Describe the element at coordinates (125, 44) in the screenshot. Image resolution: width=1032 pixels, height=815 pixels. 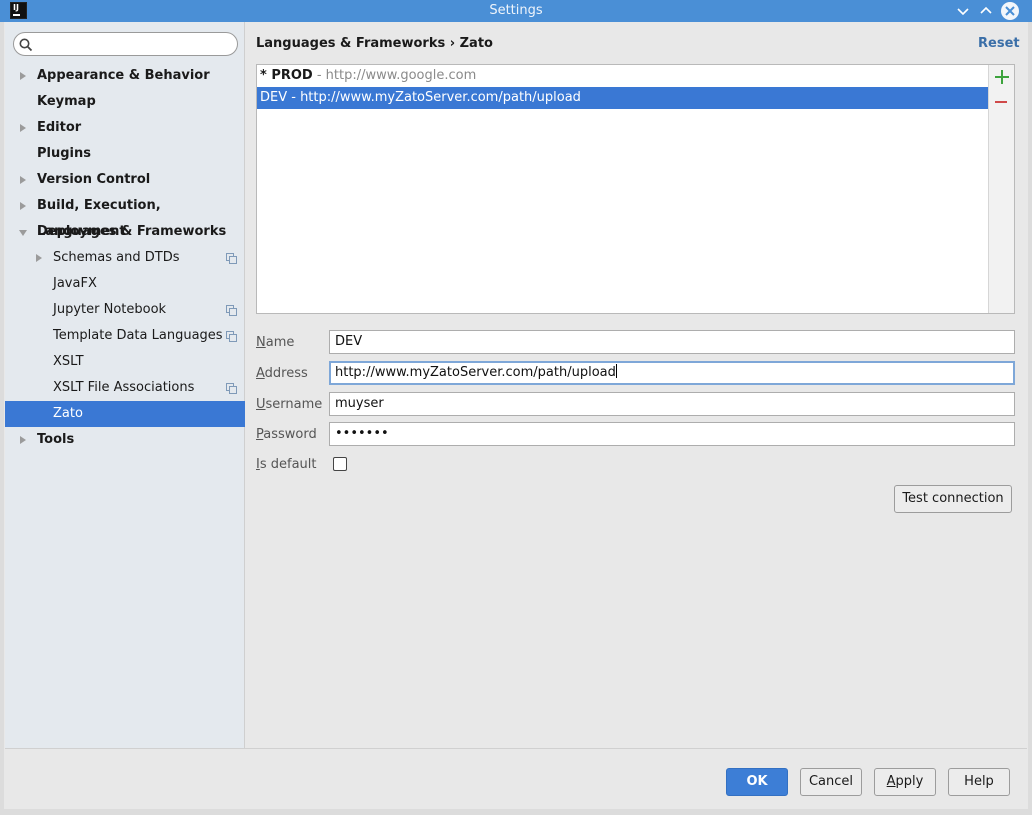
I see `search-input` at that location.